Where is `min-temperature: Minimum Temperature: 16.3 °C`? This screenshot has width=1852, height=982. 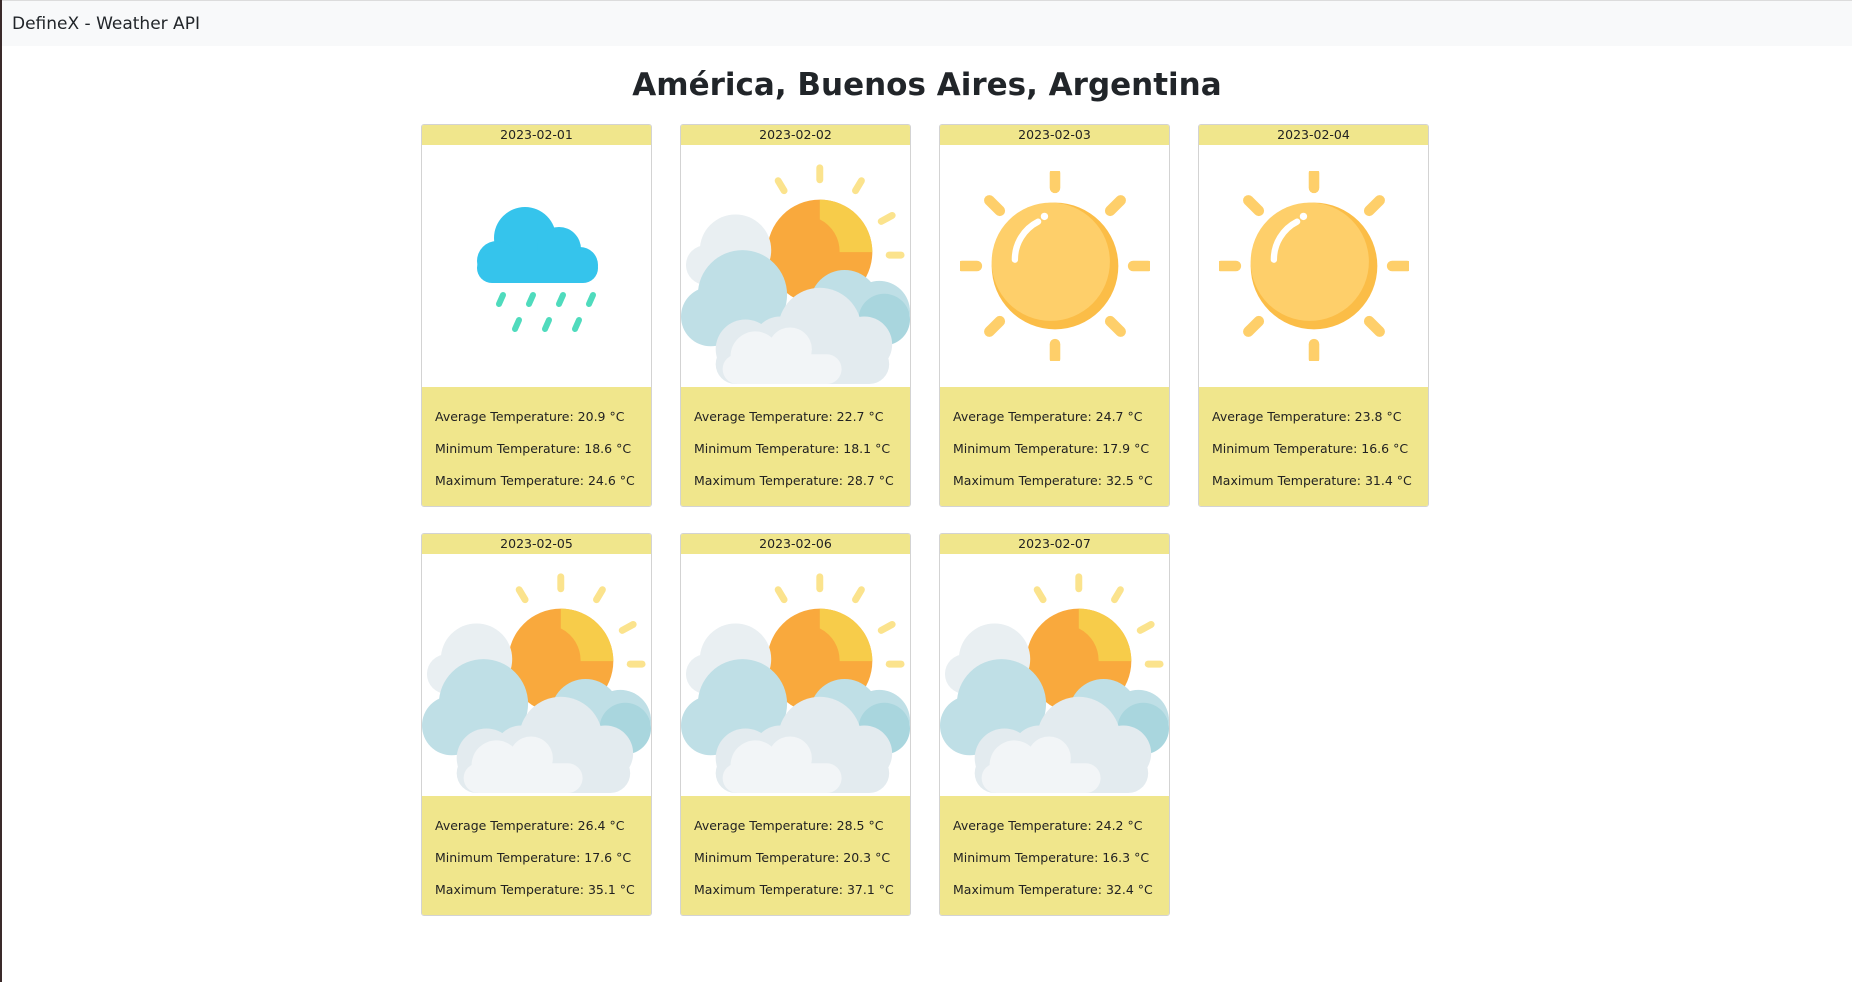 min-temperature: Minimum Temperature: 16.3 °C is located at coordinates (1061, 858).